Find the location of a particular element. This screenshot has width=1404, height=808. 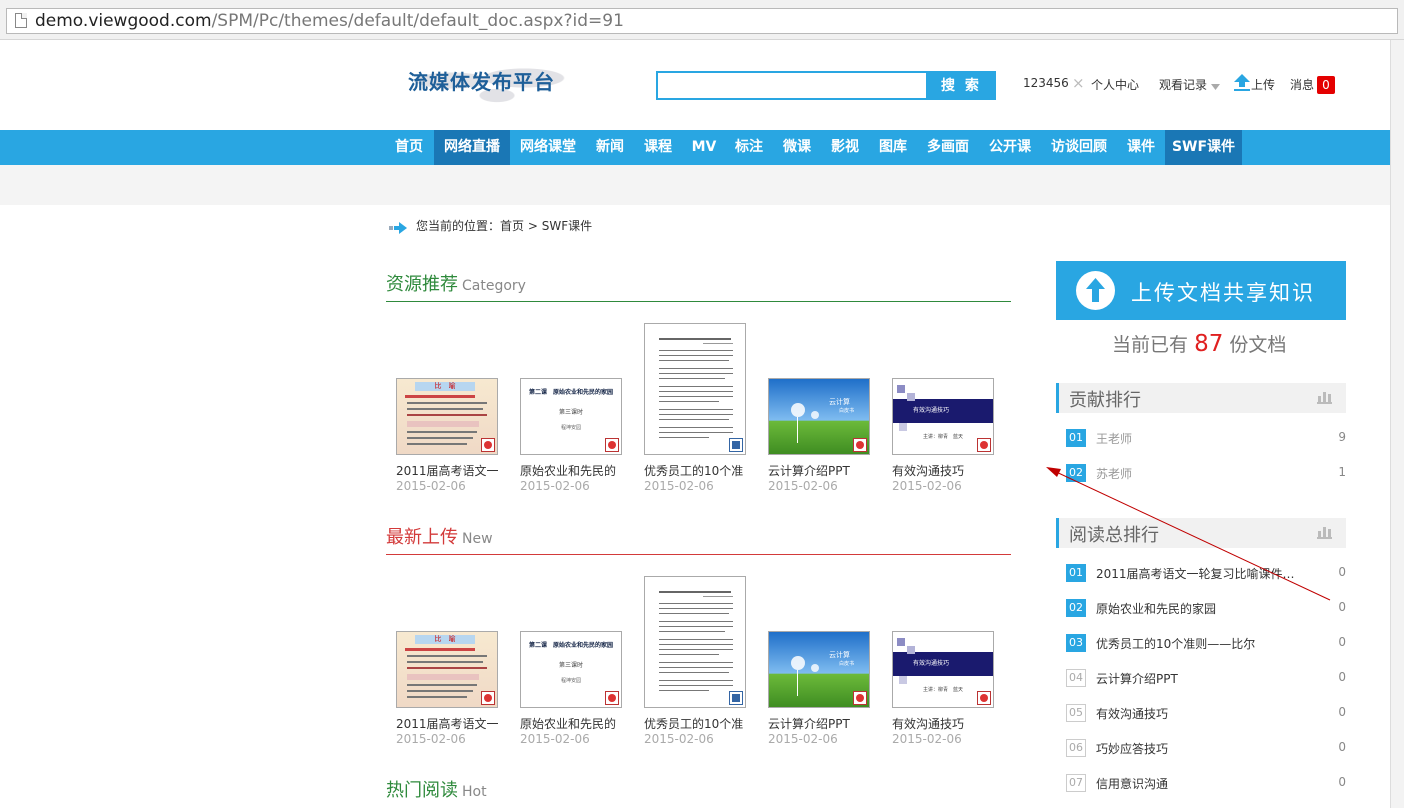

list-item: 01 2011届高考语文一轮复习比喻课件… 0 is located at coordinates (1206, 574).